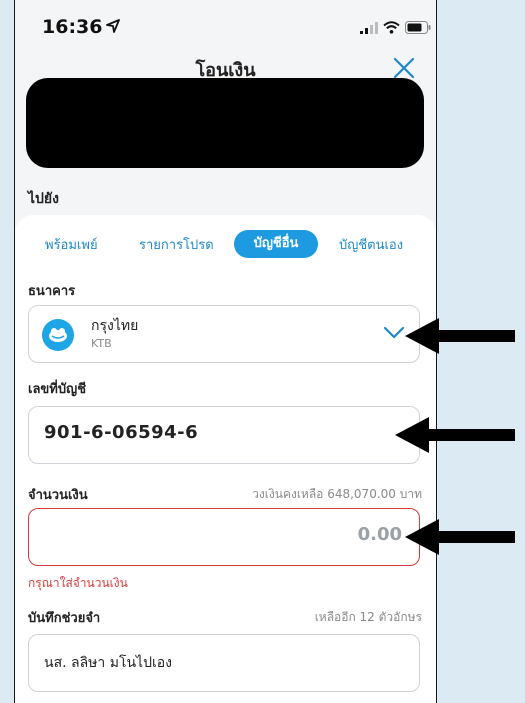  Describe the element at coordinates (368, 617) in the screenshot. I see `memo-remaining-text: เหลืออีก 12 ตัวอักษร` at that location.